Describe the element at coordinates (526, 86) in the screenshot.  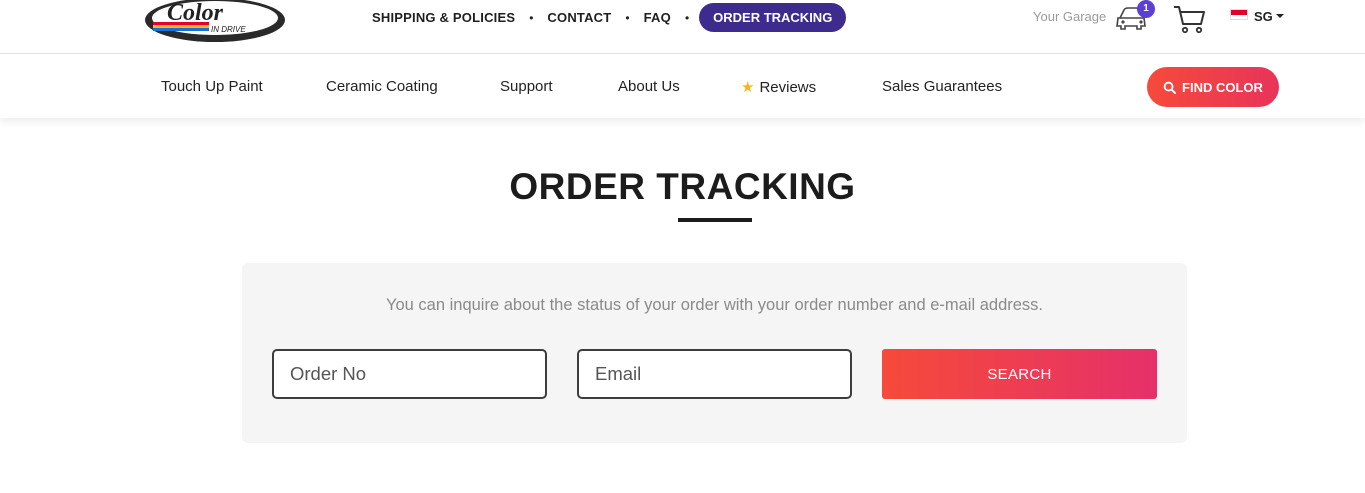
I see `nav-item-support: Support` at that location.